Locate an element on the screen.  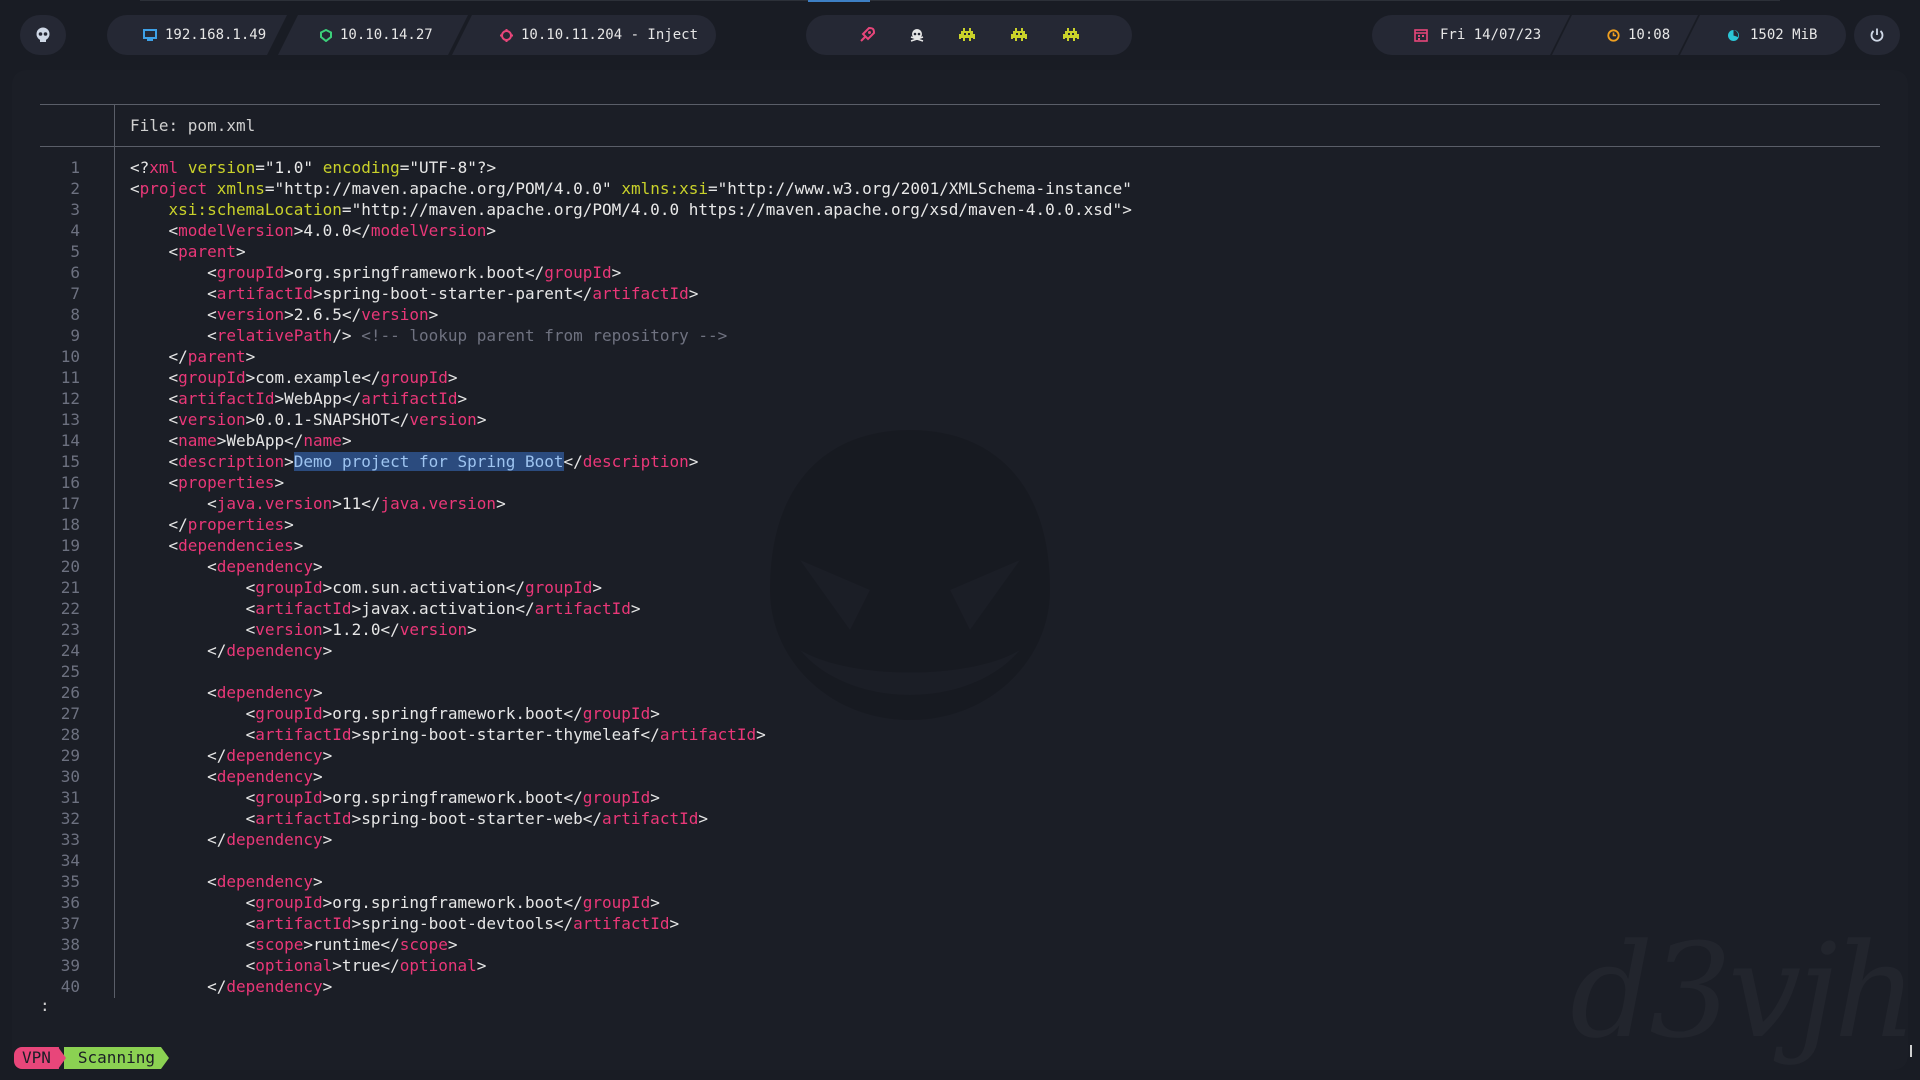
line-number: 4 is located at coordinates (75, 230).